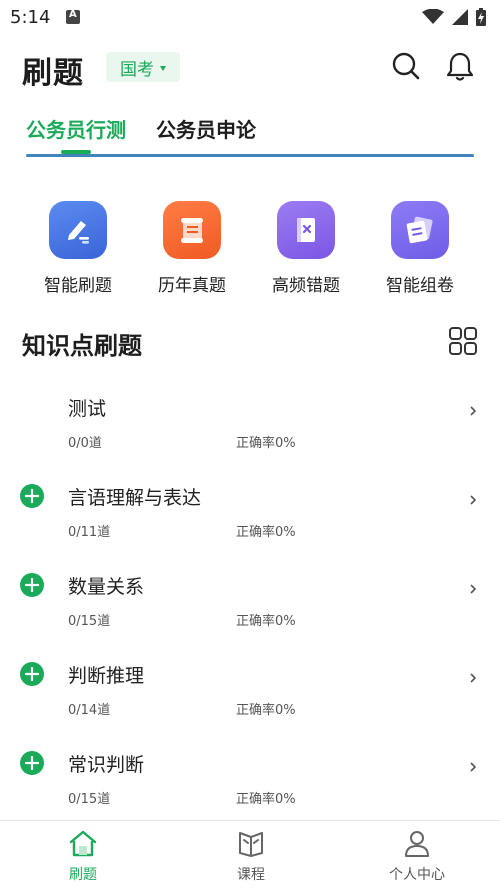 The height and width of the screenshot is (888, 500). What do you see at coordinates (250, 17) in the screenshot?
I see `status-bar: 5:14` at bounding box center [250, 17].